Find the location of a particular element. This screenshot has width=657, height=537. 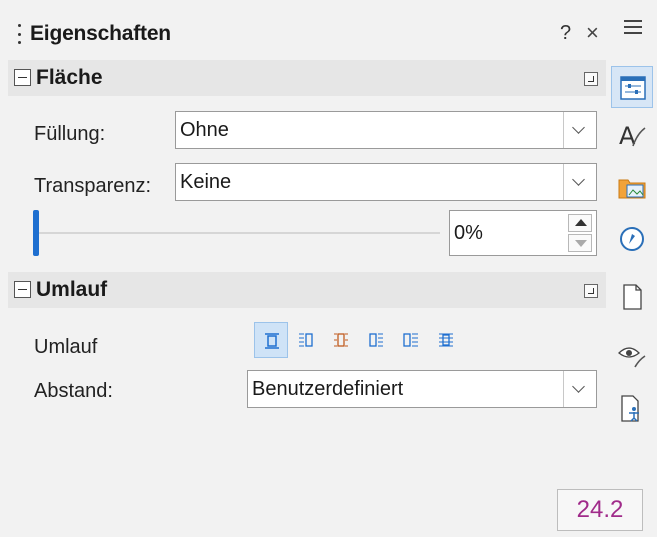

wrap-through-button is located at coordinates (446, 340).